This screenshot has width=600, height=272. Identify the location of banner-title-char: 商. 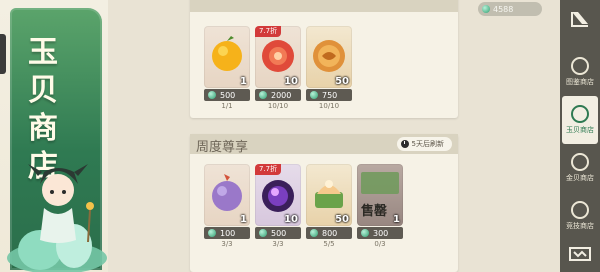
(43, 128).